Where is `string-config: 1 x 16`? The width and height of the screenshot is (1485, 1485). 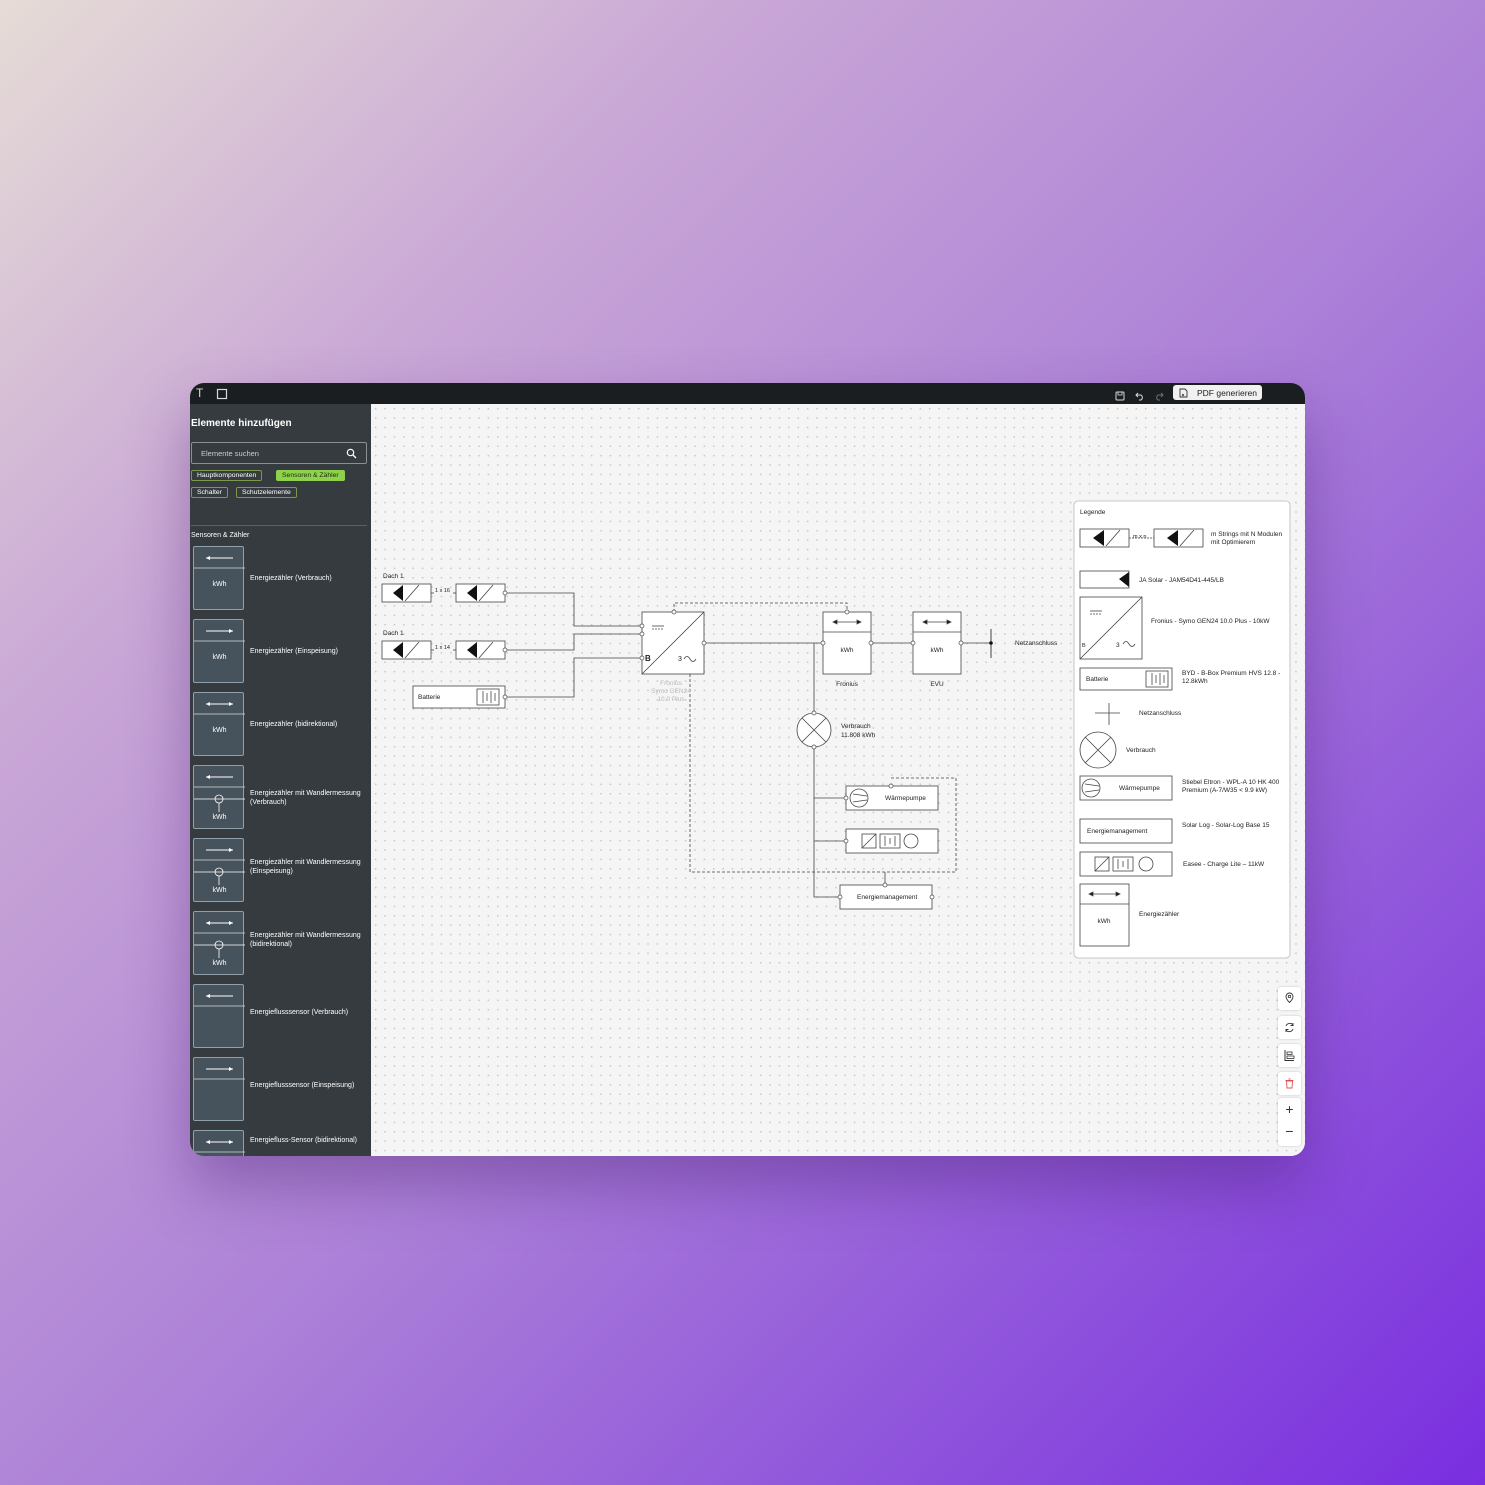
string-config: 1 x 16 is located at coordinates (442, 591).